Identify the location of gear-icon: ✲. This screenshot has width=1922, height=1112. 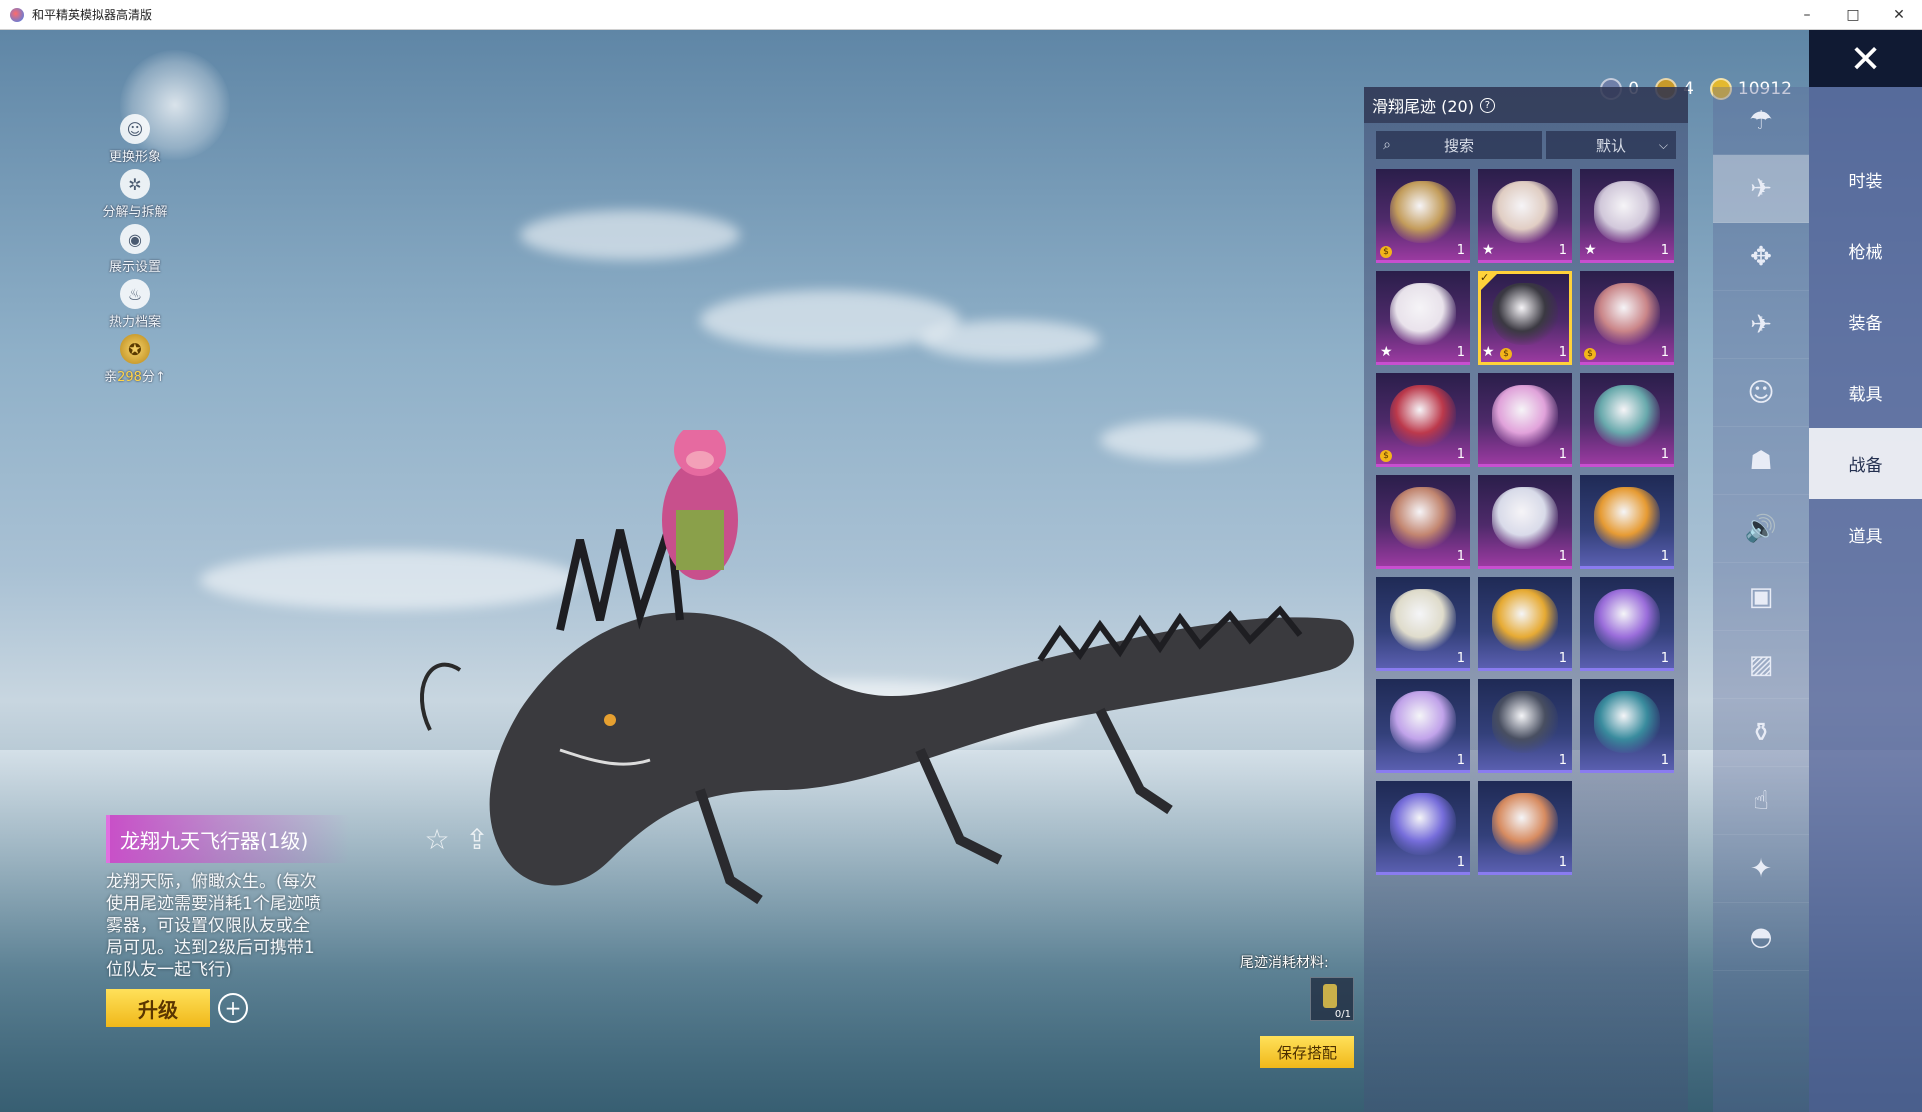
(135, 184).